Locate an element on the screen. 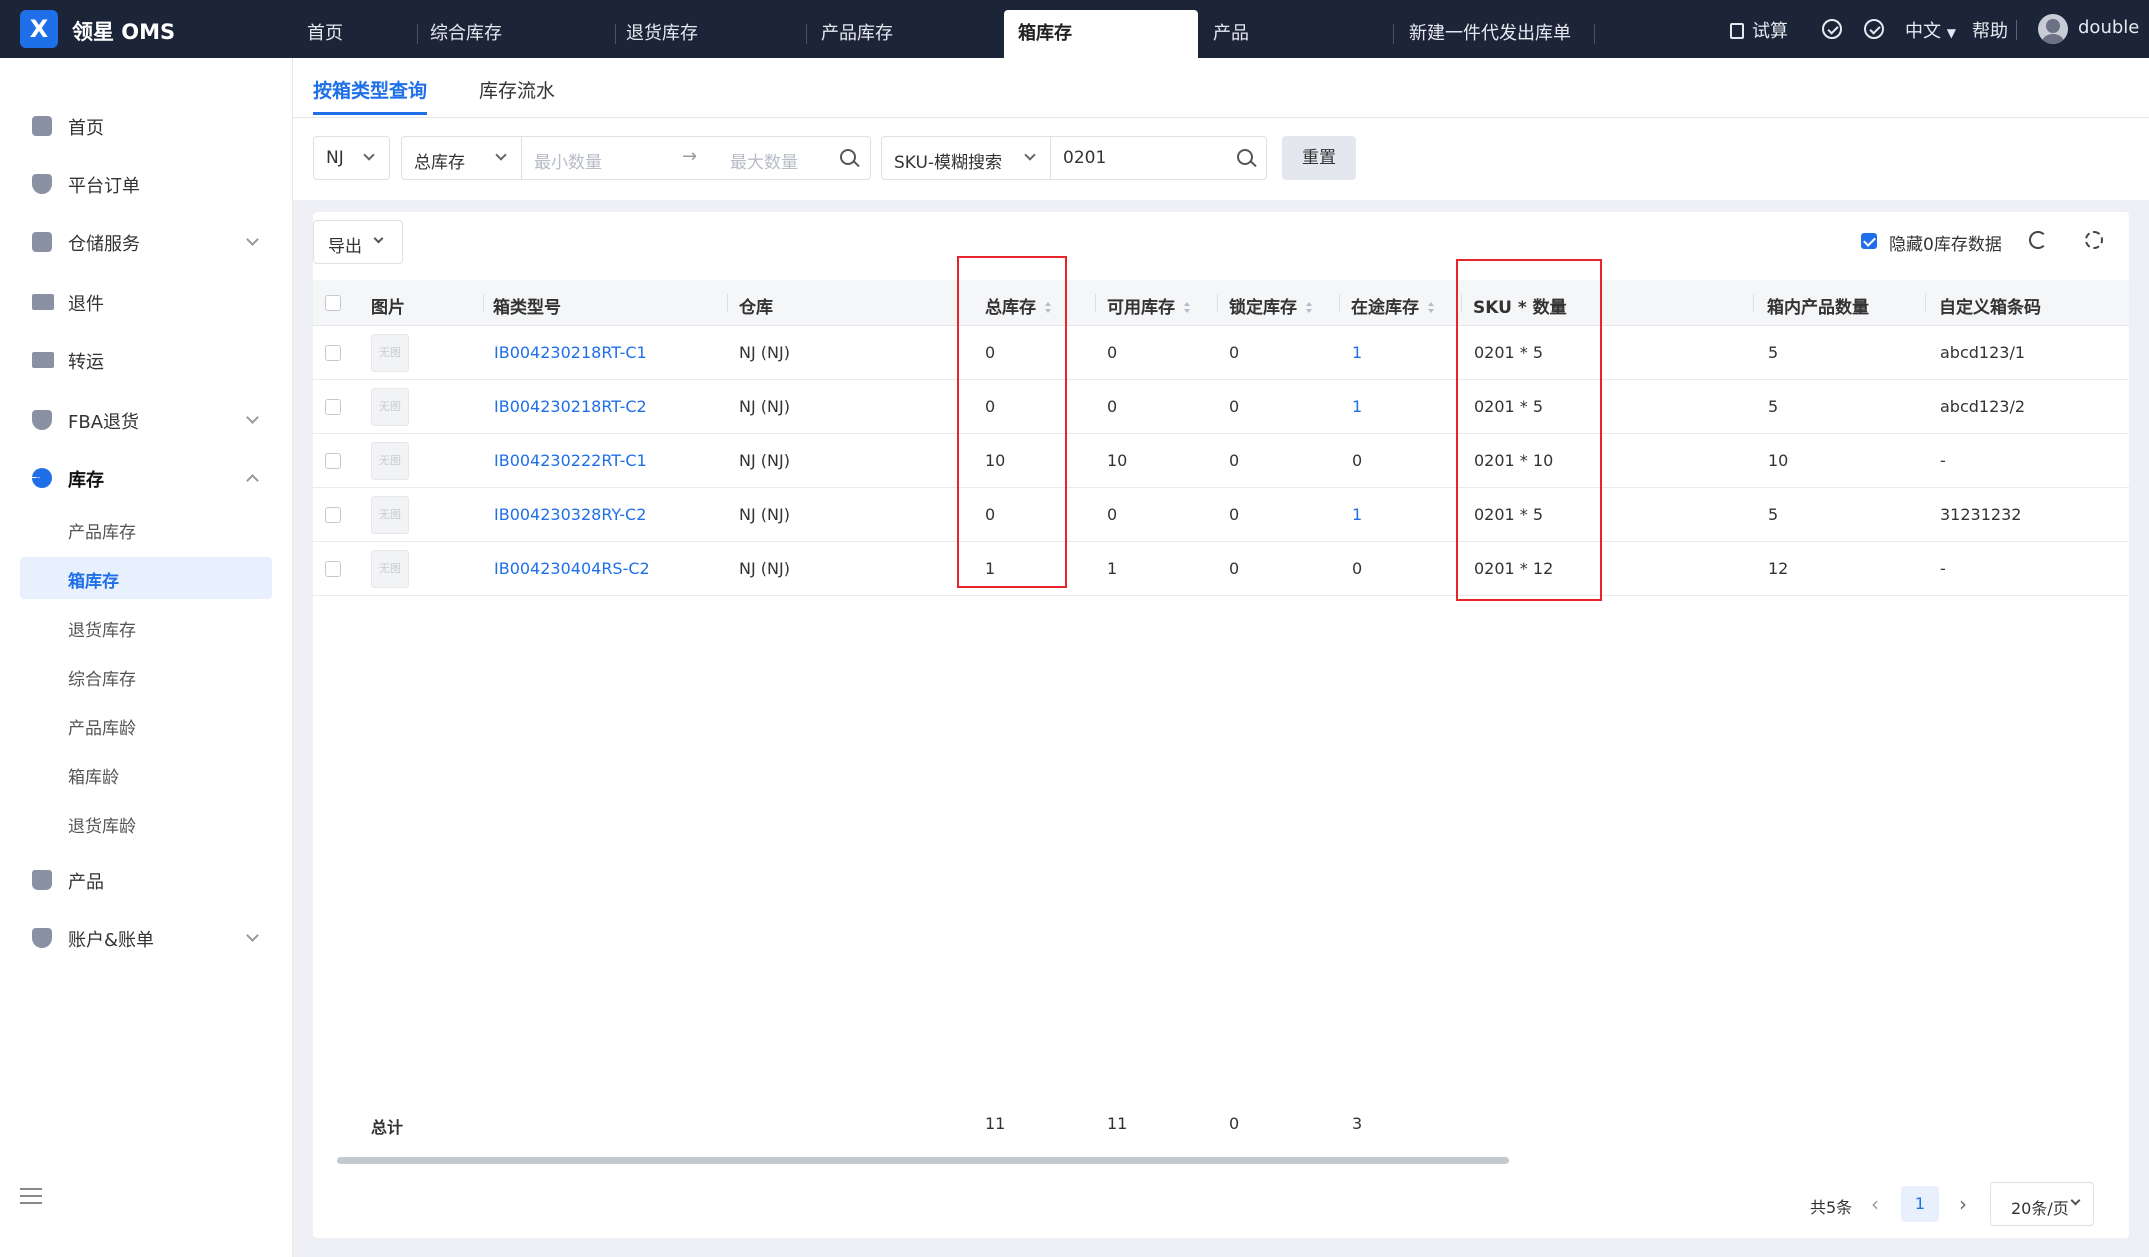  bag-icon is located at coordinates (42, 880).